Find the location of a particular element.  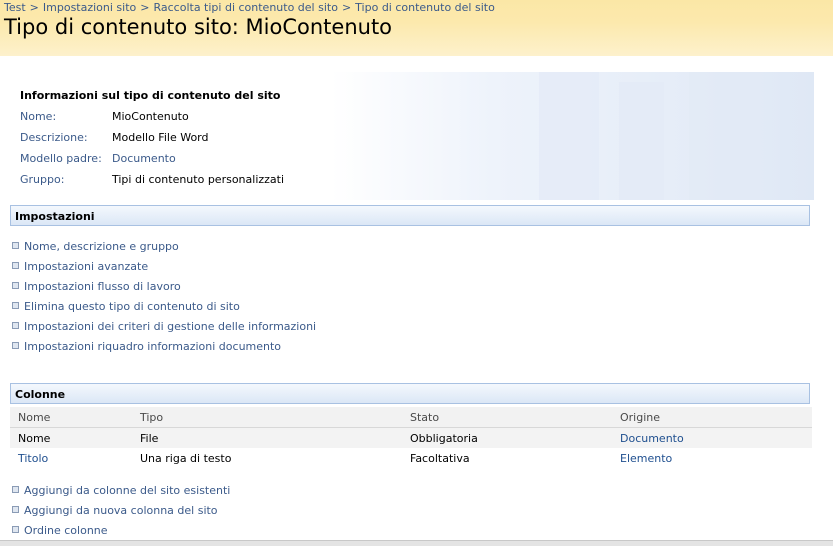

add-new-site-column-link: Aggiungi da nuova colonna del sito is located at coordinates (115, 510).